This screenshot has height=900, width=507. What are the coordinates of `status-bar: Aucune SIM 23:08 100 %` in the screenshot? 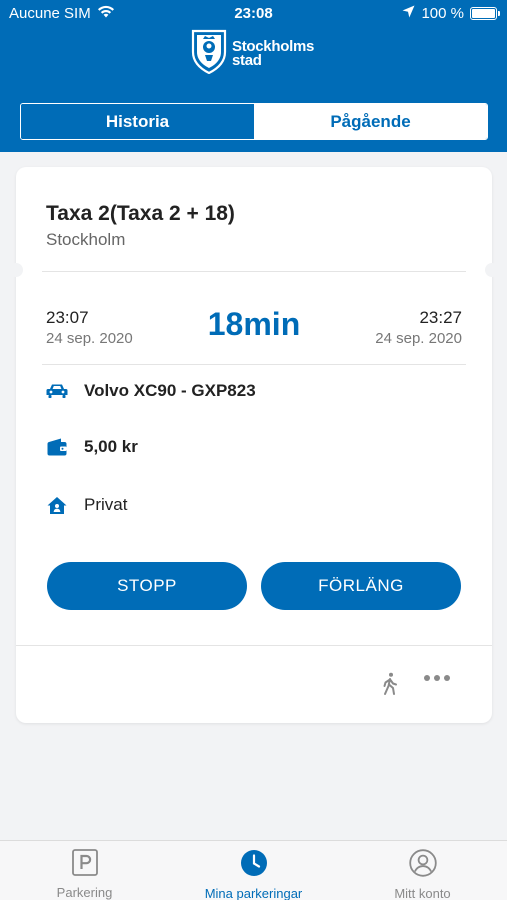 It's located at (253, 14).